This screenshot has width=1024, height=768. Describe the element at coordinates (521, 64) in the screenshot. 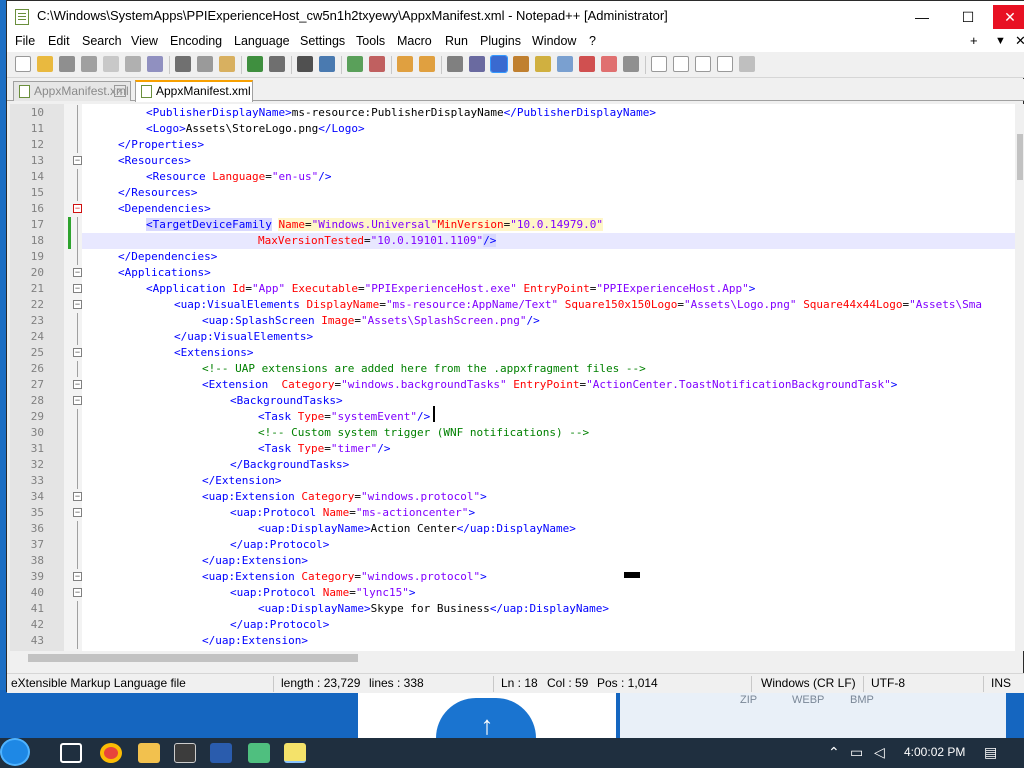

I see `udl-icon` at that location.